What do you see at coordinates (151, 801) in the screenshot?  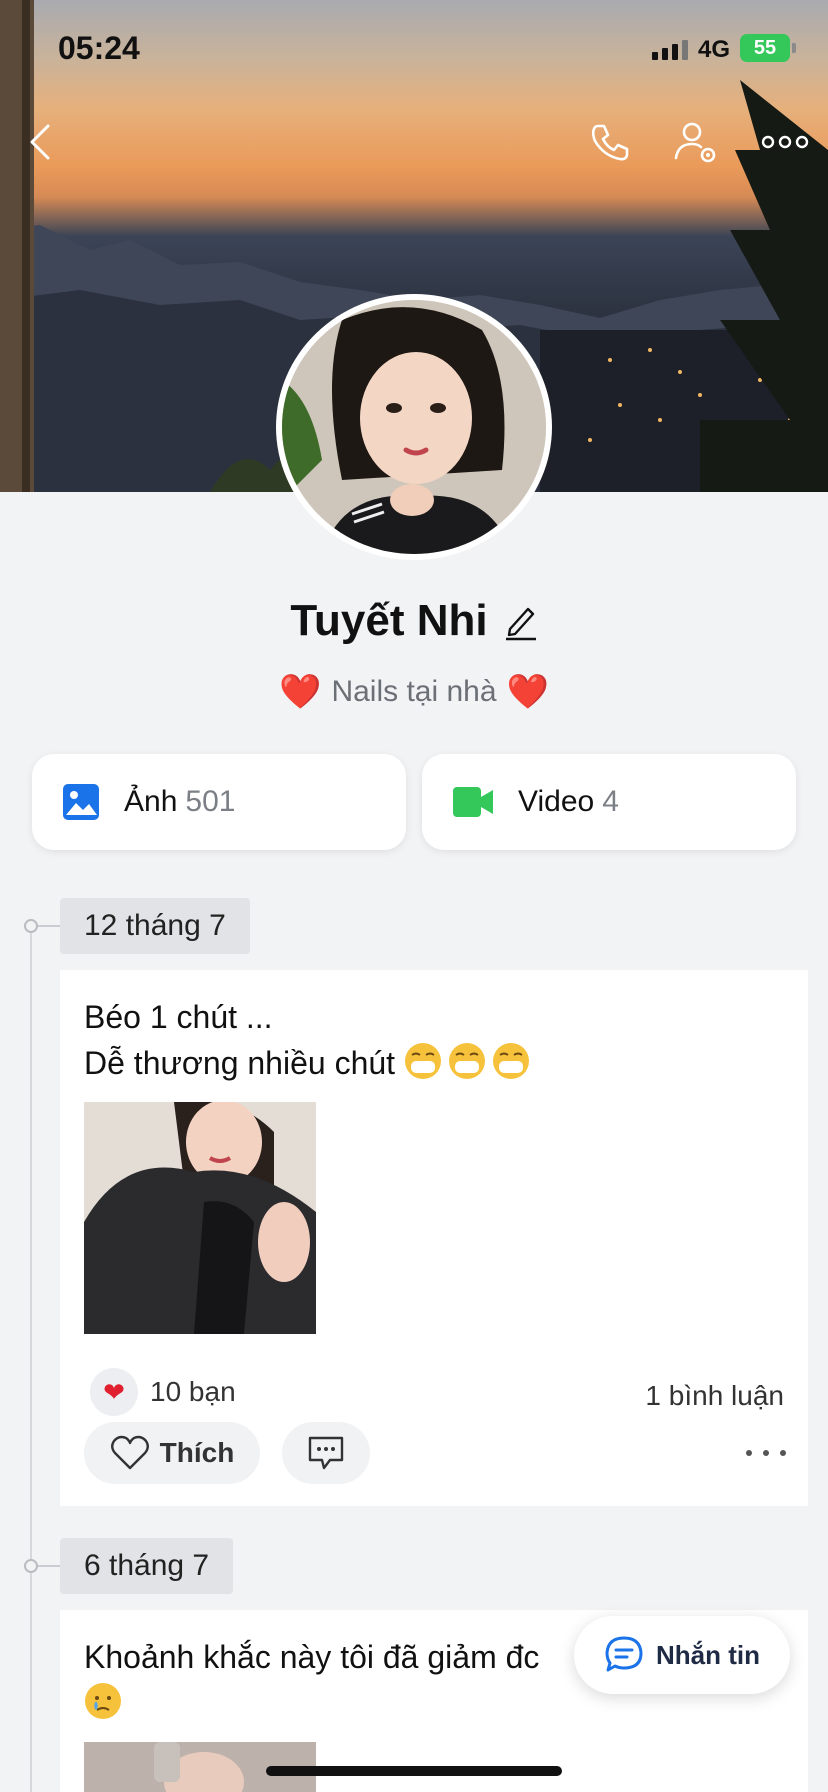 I see `photos-label: Ảnh` at bounding box center [151, 801].